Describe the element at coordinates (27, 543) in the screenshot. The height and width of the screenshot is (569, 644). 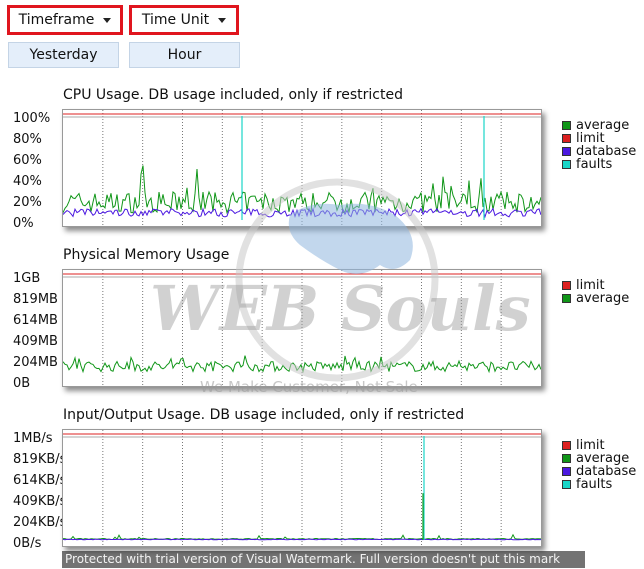
I see `io-ytick: 0B/s` at that location.